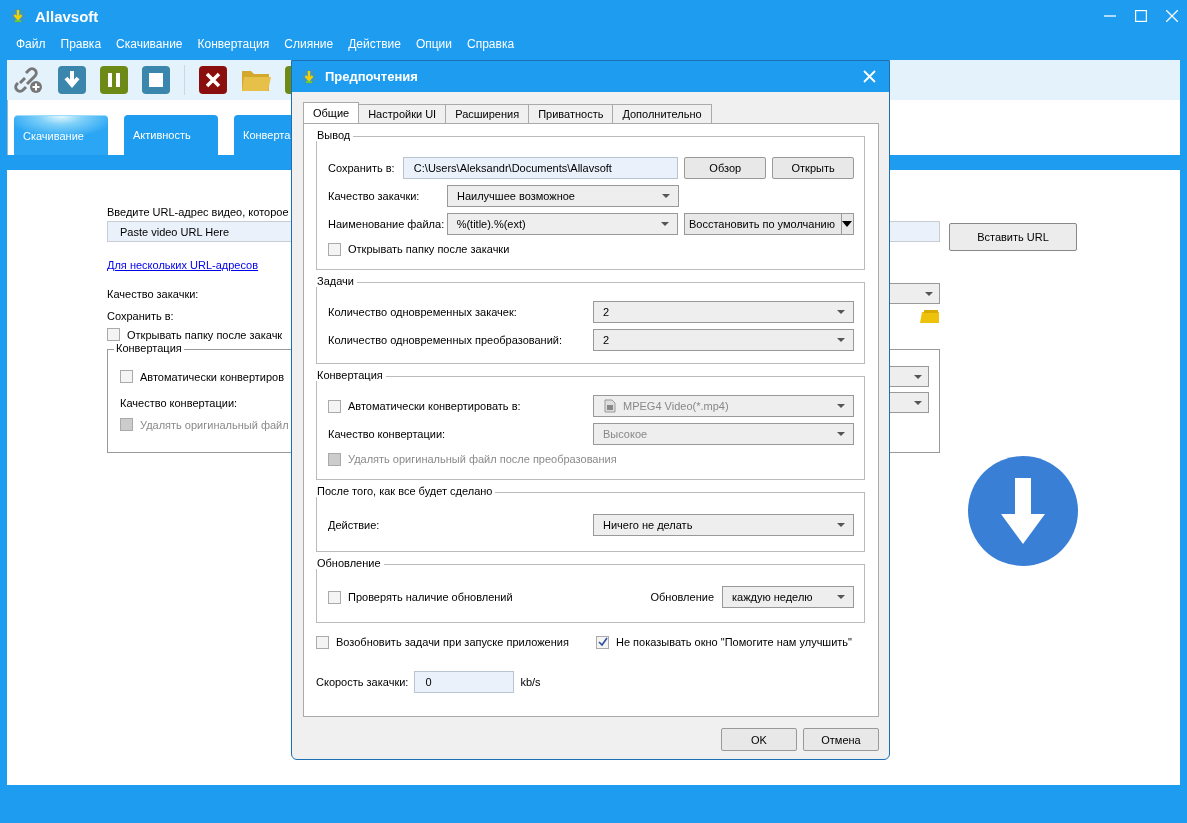 This screenshot has width=1187, height=823. Describe the element at coordinates (212, 376) in the screenshot. I see `checkbox-label: Автоматически конвертиров` at that location.